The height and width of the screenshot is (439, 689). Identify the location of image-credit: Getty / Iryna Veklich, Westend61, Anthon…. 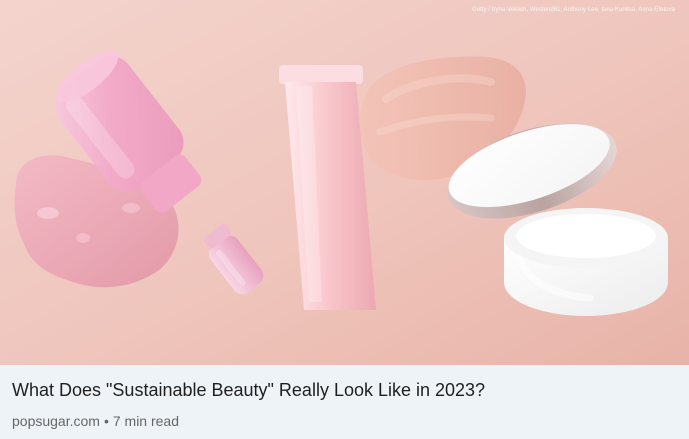
(573, 10).